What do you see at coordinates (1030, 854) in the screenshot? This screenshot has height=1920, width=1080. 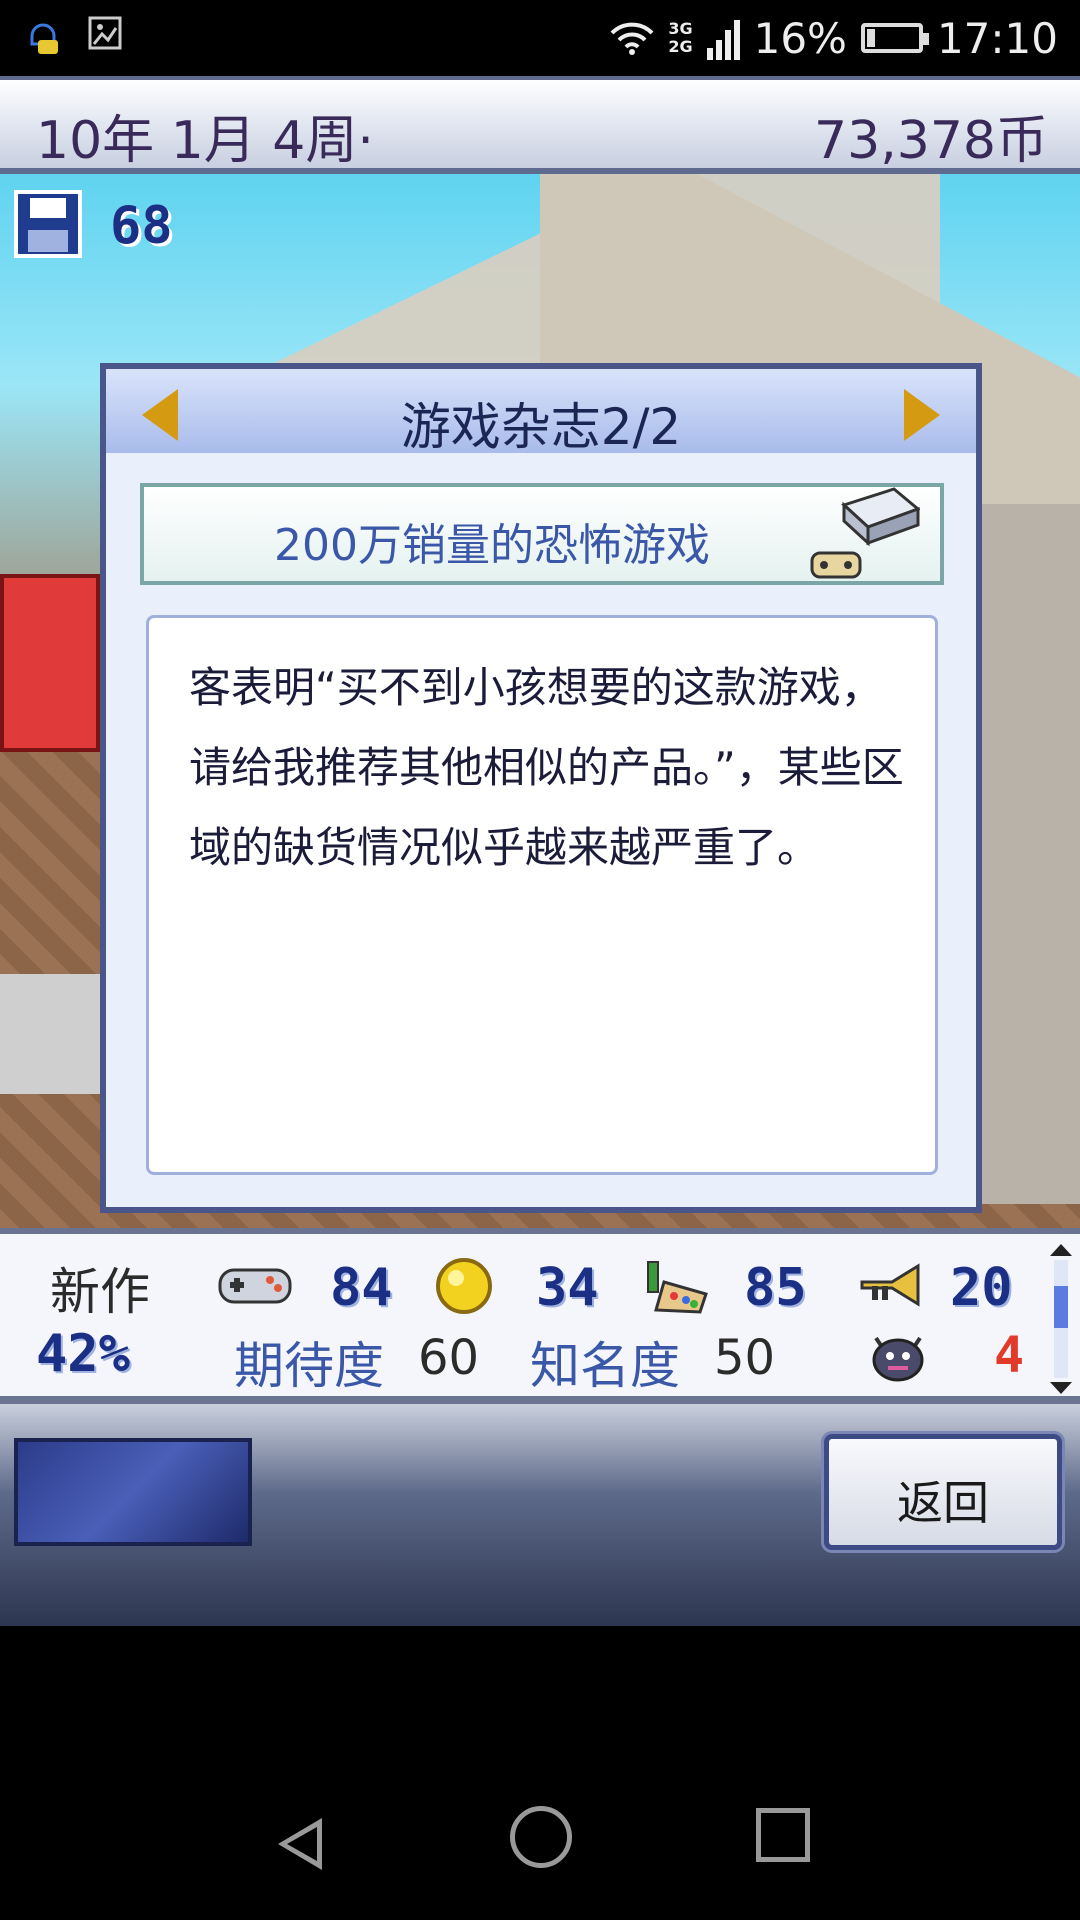 I see `office-furniture` at bounding box center [1030, 854].